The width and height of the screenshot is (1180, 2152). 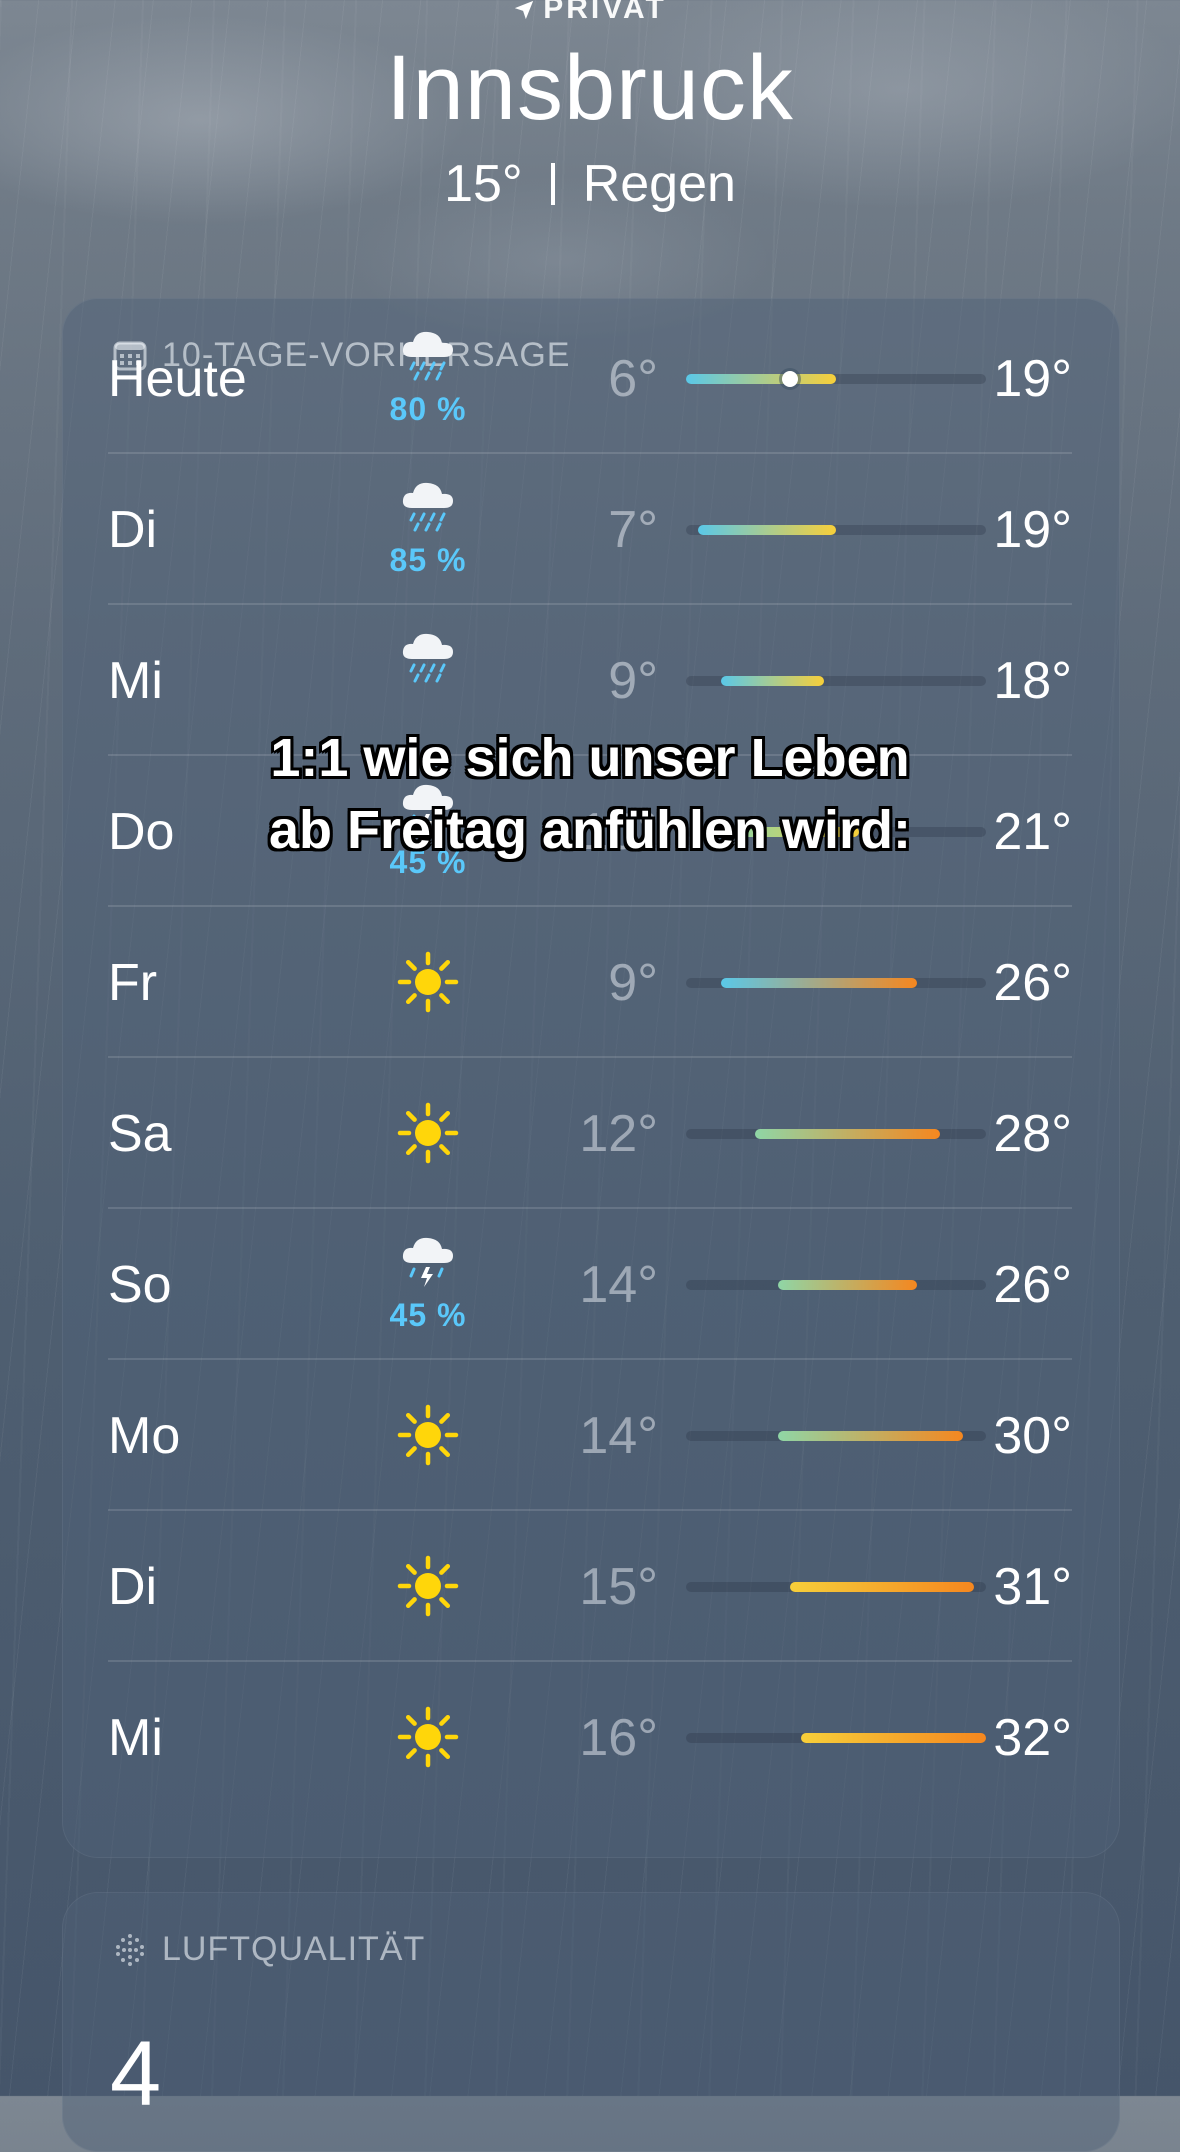 I want to click on forecast-row: So 45 % 14° 26°, so click(x=590, y=1284).